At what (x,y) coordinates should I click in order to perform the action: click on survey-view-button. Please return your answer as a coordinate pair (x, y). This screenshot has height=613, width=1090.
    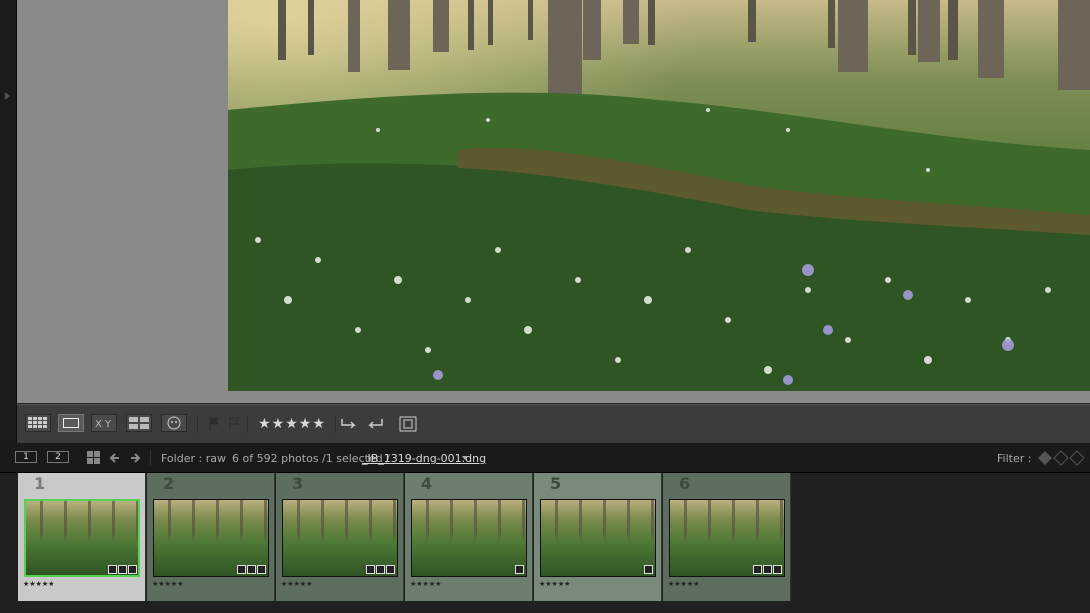
    Looking at the image, I should click on (139, 423).